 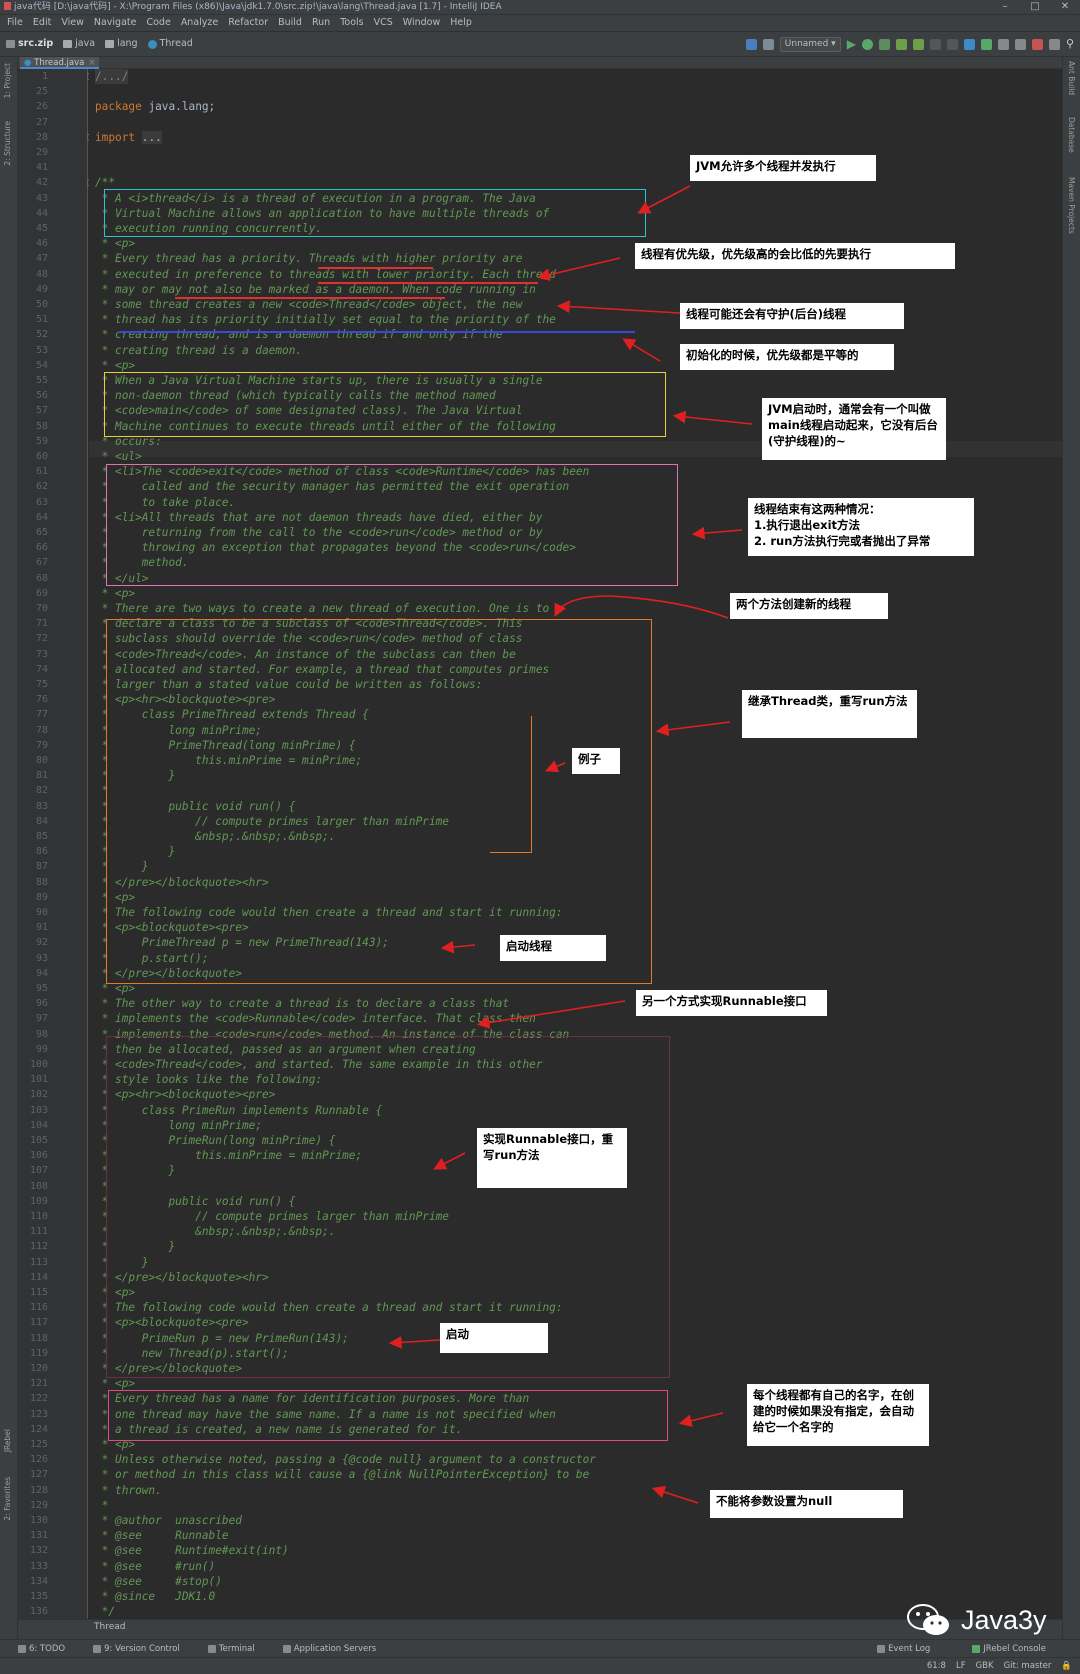 I want to click on stop2-icon, so click(x=952, y=44).